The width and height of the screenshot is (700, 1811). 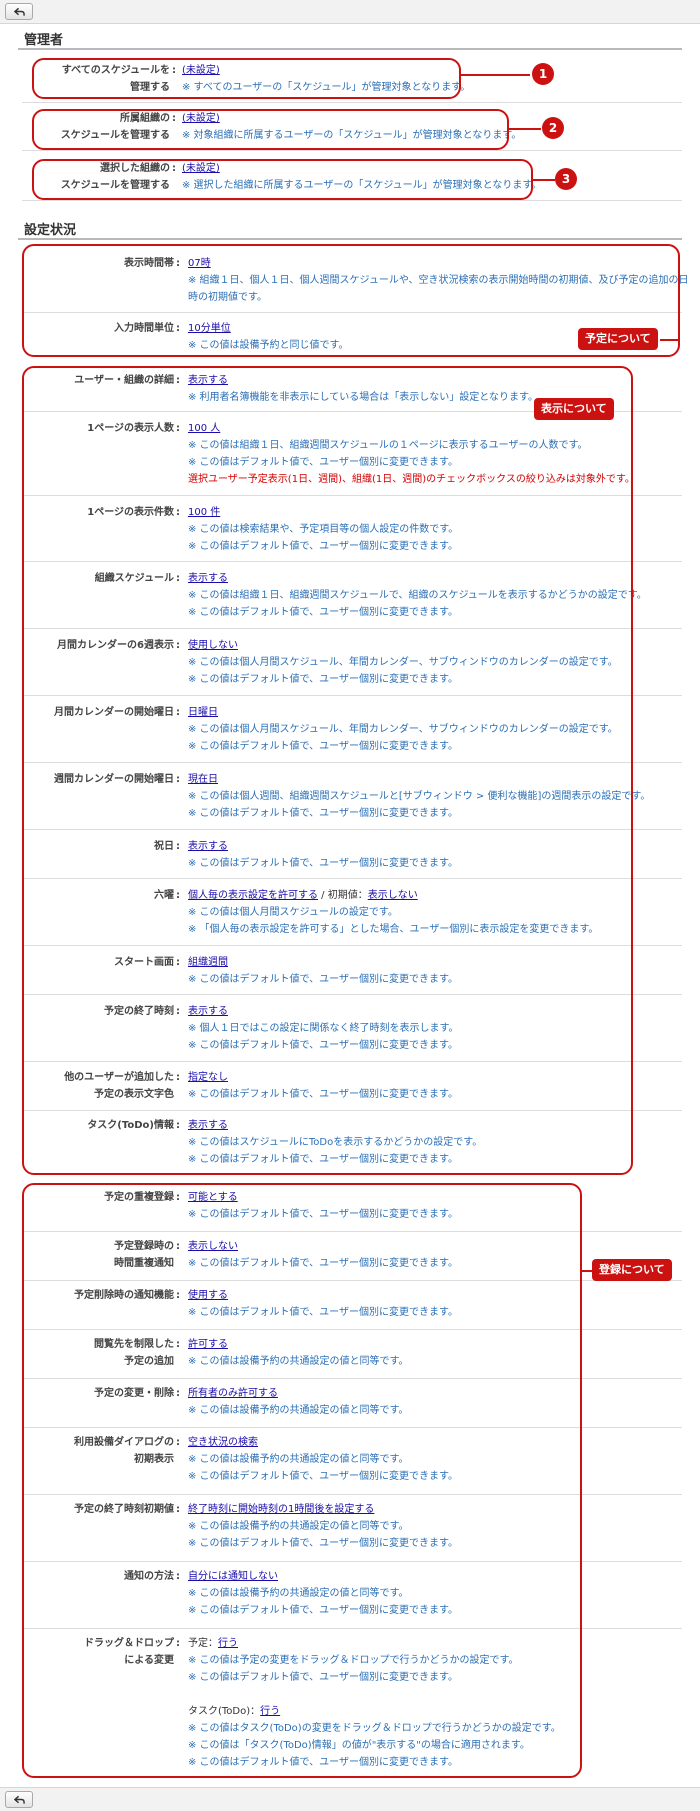 I want to click on facility-dialog-link: 空き状況の検索, so click(x=323, y=1442).